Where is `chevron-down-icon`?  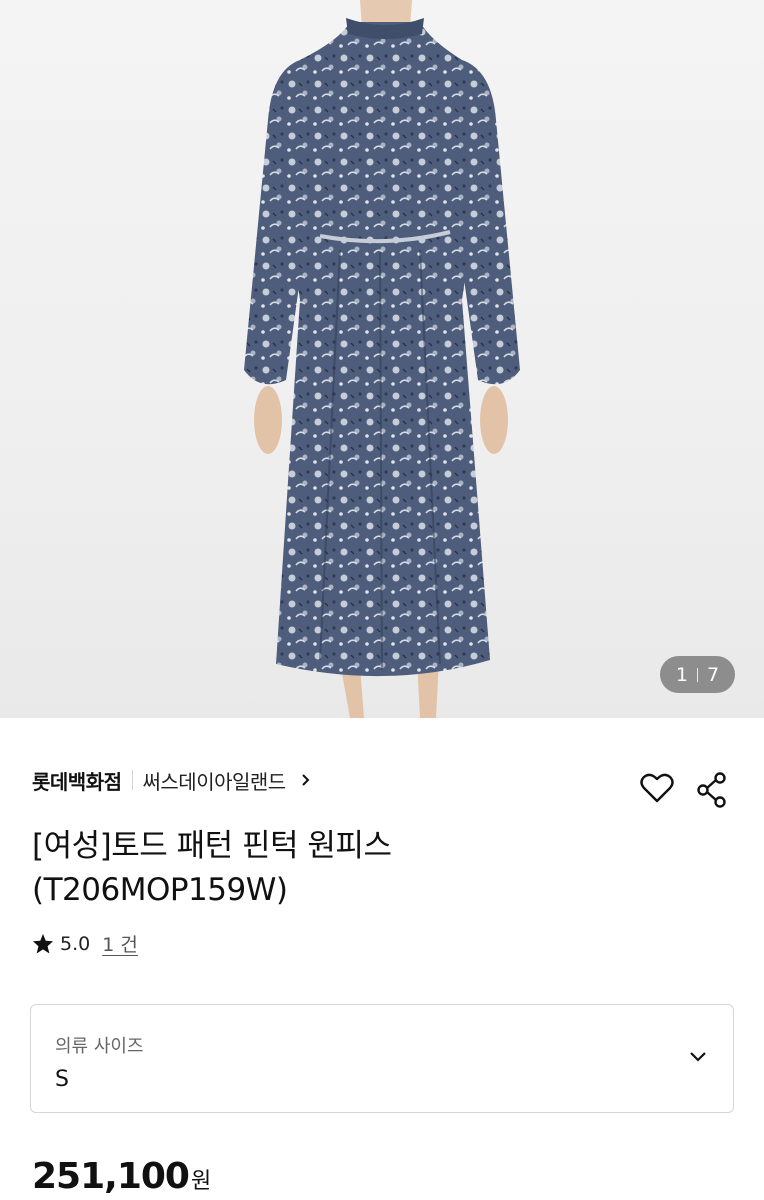 chevron-down-icon is located at coordinates (698, 1057).